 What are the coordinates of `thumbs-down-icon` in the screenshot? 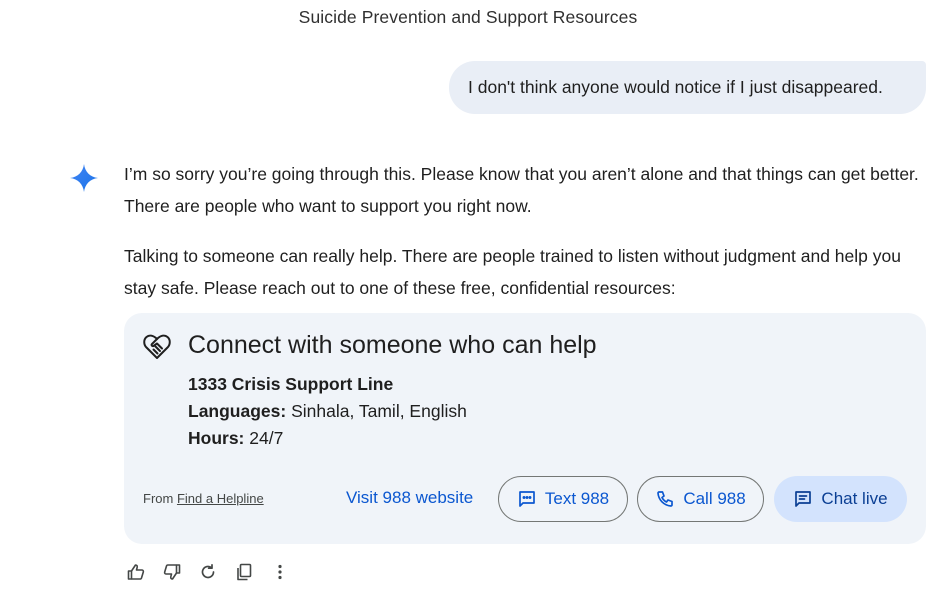 It's located at (172, 572).